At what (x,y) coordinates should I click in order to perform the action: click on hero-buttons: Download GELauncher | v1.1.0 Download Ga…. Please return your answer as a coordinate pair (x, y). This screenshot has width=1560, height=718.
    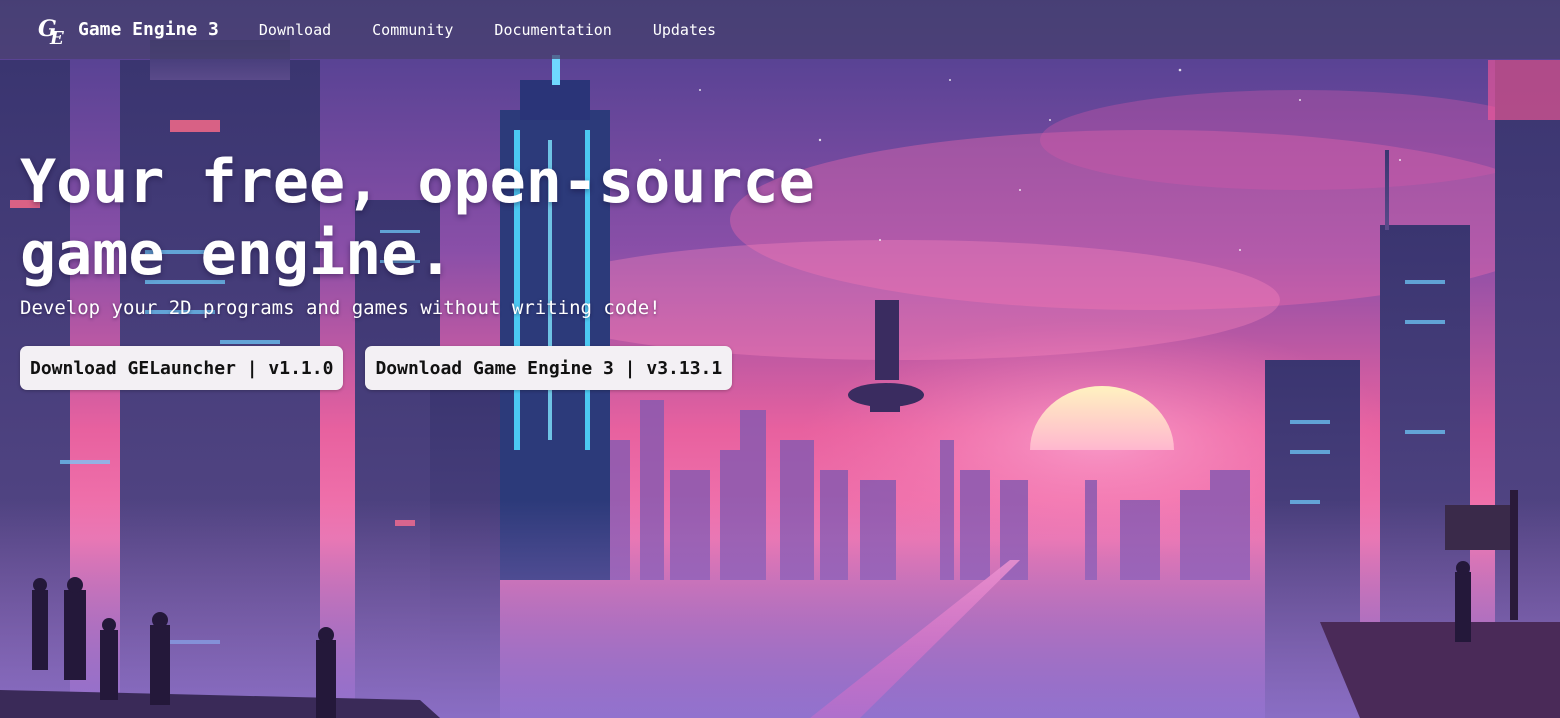
    Looking at the image, I should click on (420, 368).